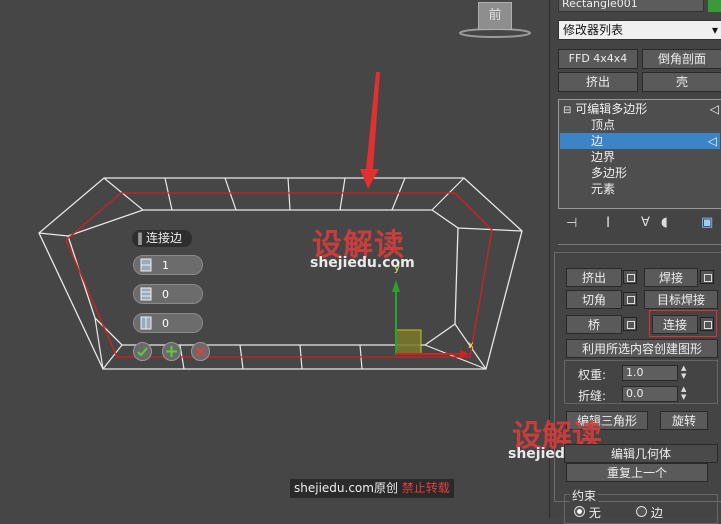 This screenshot has height=524, width=721. Describe the element at coordinates (635, 393) in the screenshot. I see `crease-value: 0.0` at that location.